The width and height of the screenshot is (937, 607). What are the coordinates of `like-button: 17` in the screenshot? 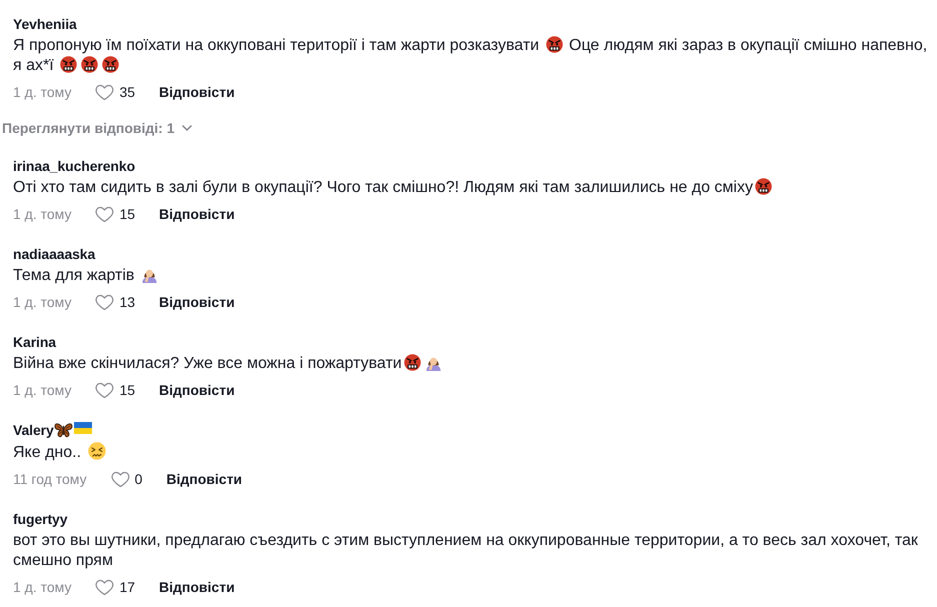 It's located at (115, 587).